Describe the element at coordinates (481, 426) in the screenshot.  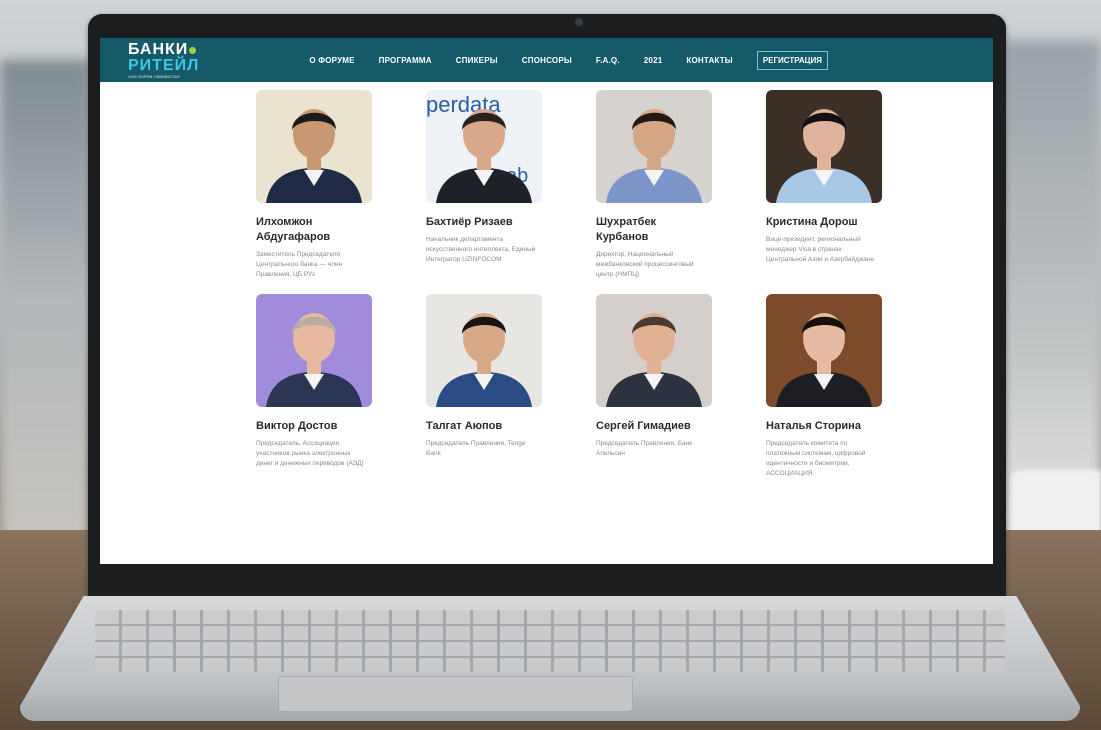
I see `speaker-name: Талгат Аюпов` at that location.